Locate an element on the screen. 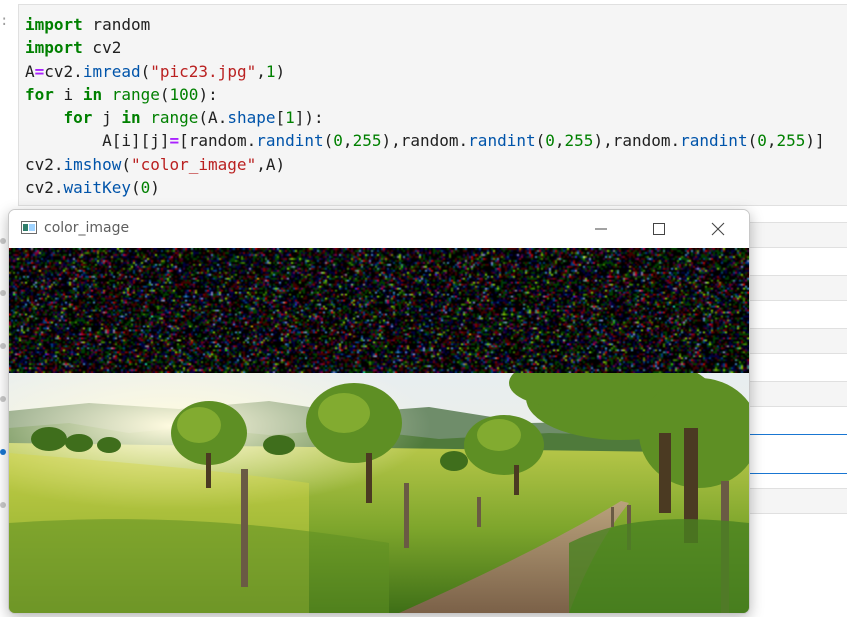  code-line-2: import cv2 is located at coordinates (73, 48).